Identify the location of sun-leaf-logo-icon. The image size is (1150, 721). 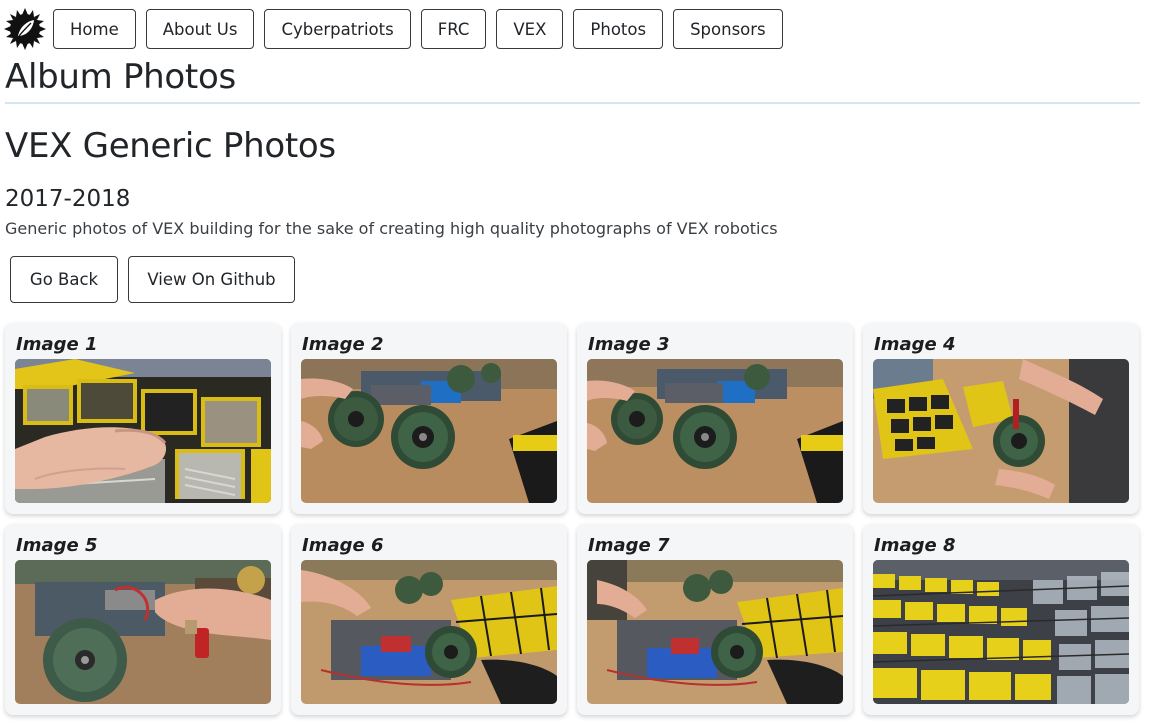
(25, 29).